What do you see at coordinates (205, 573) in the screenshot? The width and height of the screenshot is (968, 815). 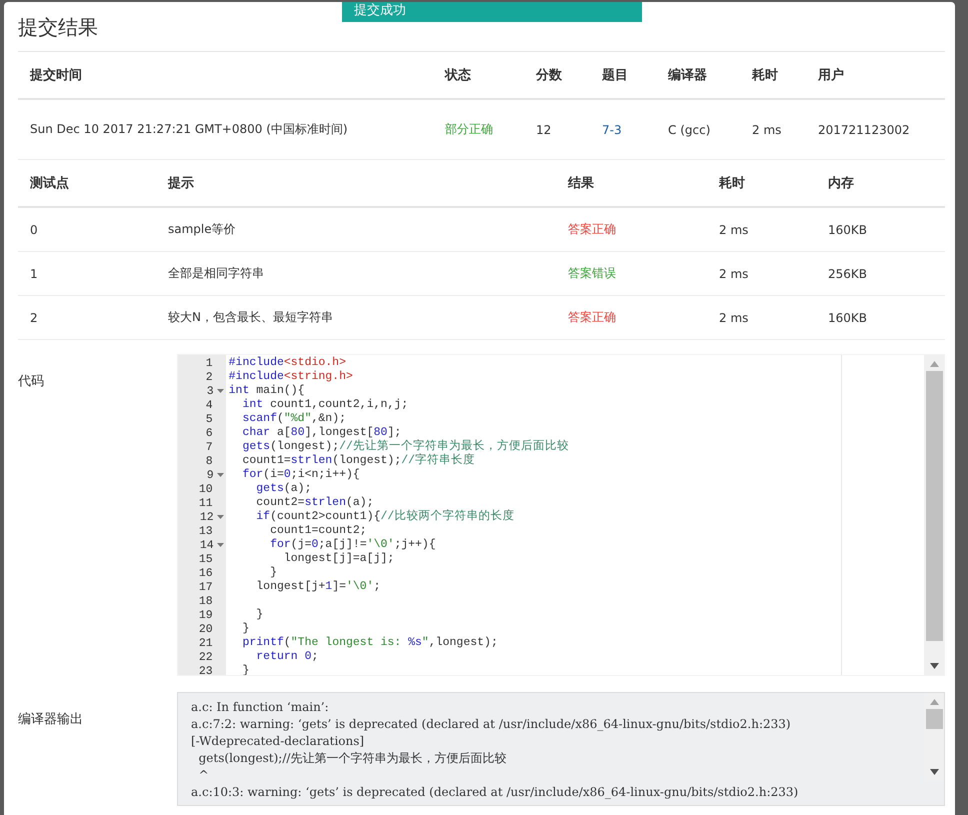 I see `line-number: 16` at bounding box center [205, 573].